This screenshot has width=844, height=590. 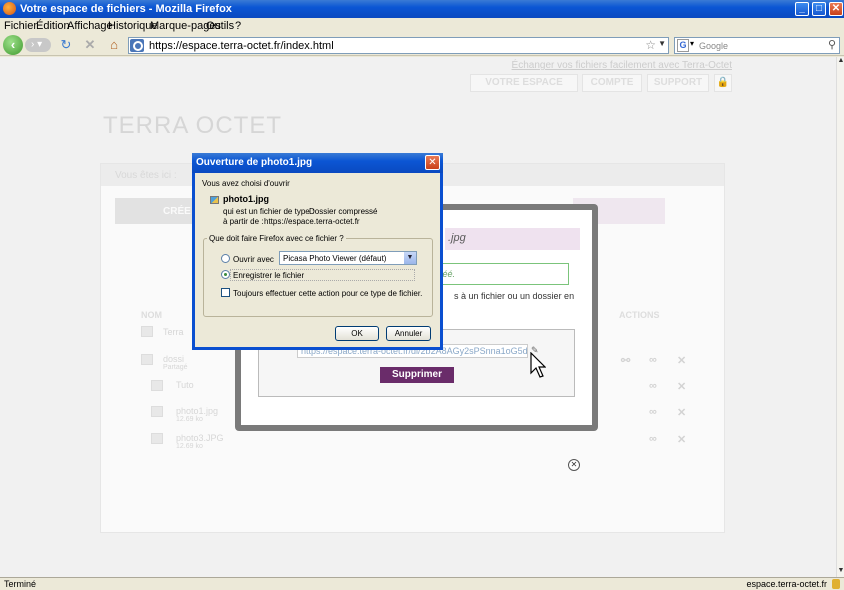 I want to click on close-modal-button: ✕, so click(x=574, y=465).